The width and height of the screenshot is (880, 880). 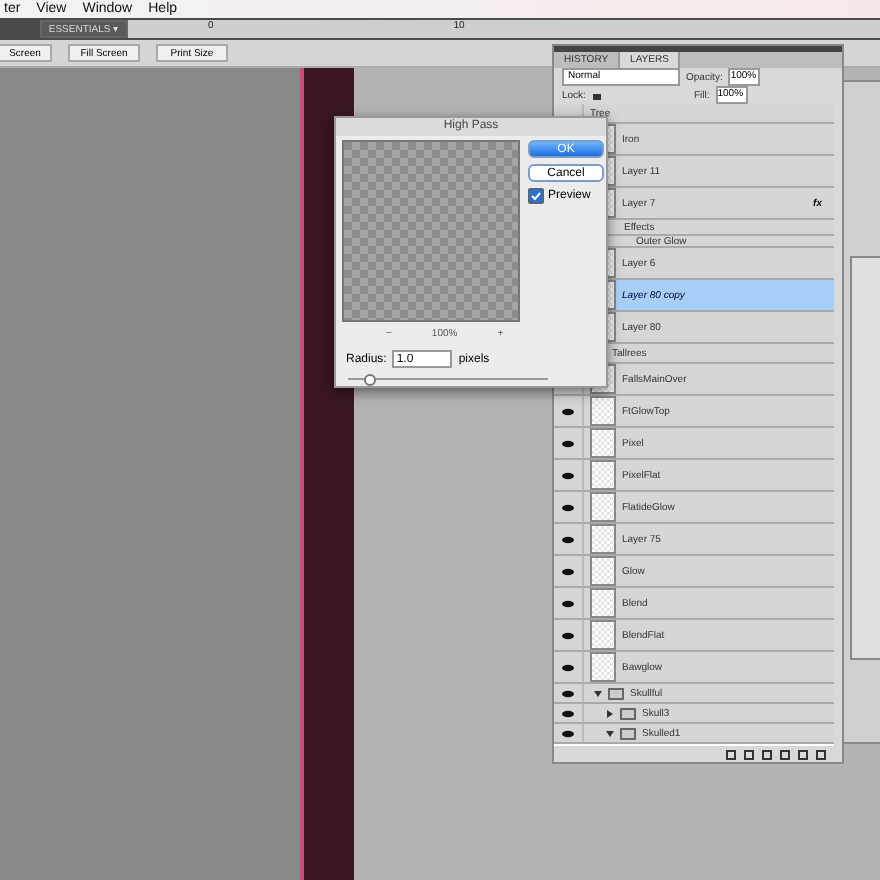 I want to click on preview-checkbox, so click(x=536, y=196).